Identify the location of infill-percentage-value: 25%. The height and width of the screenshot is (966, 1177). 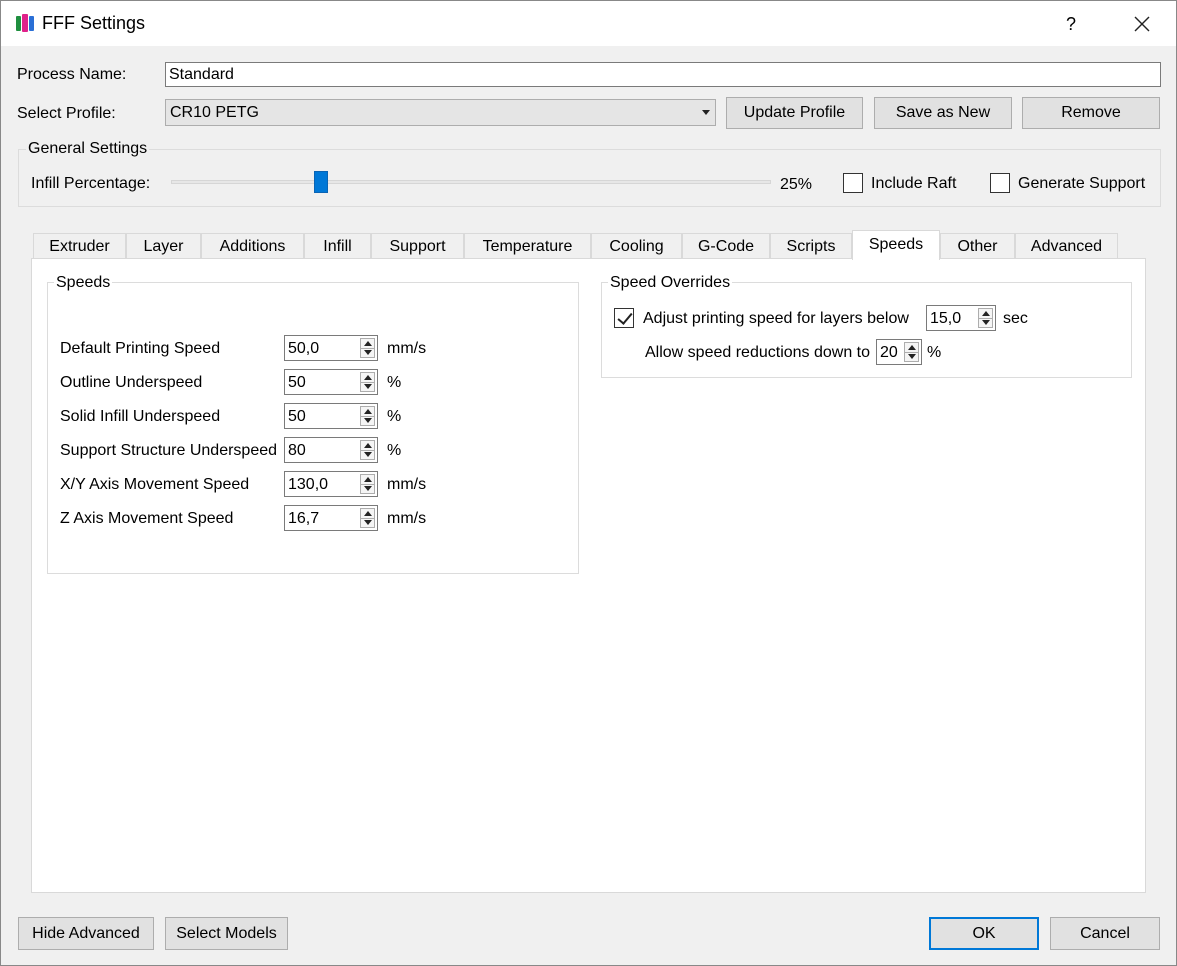
(796, 184).